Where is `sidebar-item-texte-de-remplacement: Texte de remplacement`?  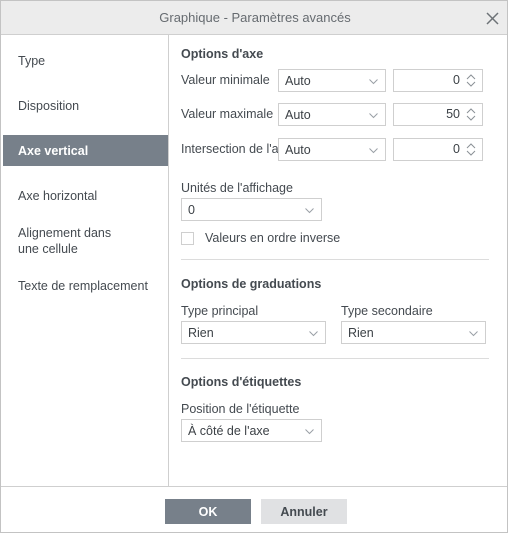
sidebar-item-texte-de-remplacement: Texte de remplacement is located at coordinates (85, 285).